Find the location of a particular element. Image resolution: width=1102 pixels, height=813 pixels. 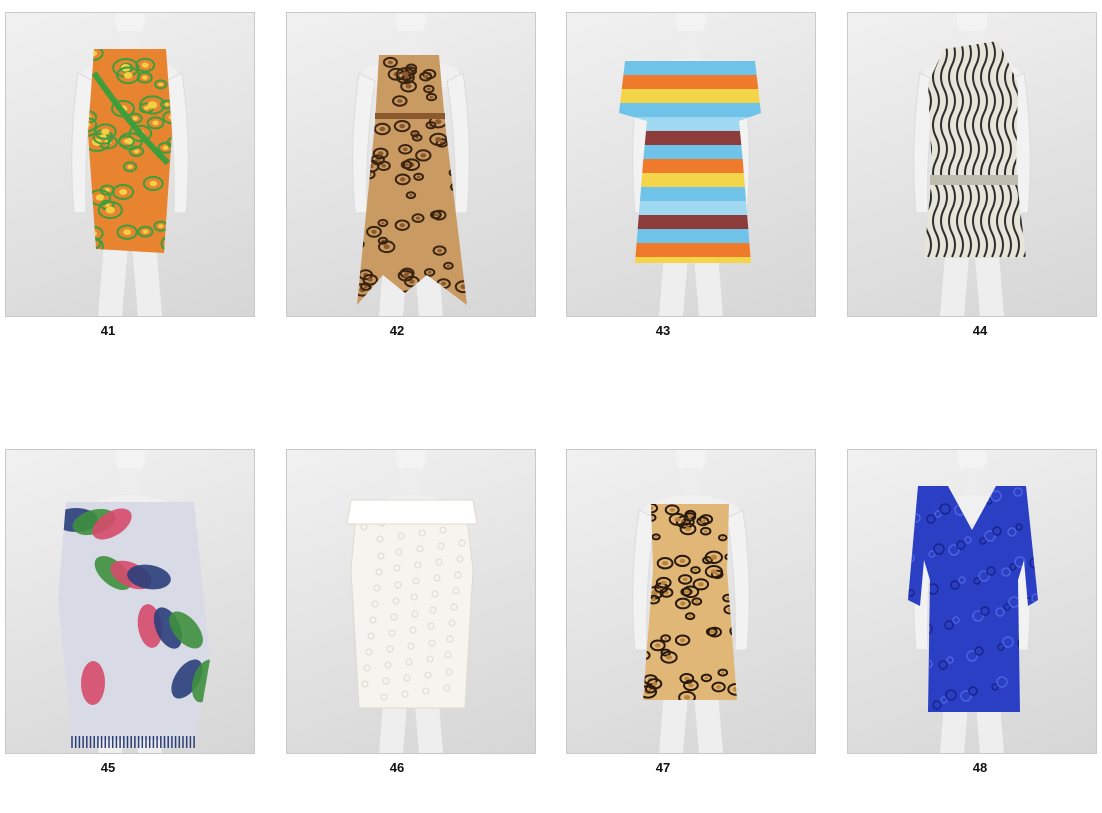

product-card: 43 is located at coordinates (691, 175).